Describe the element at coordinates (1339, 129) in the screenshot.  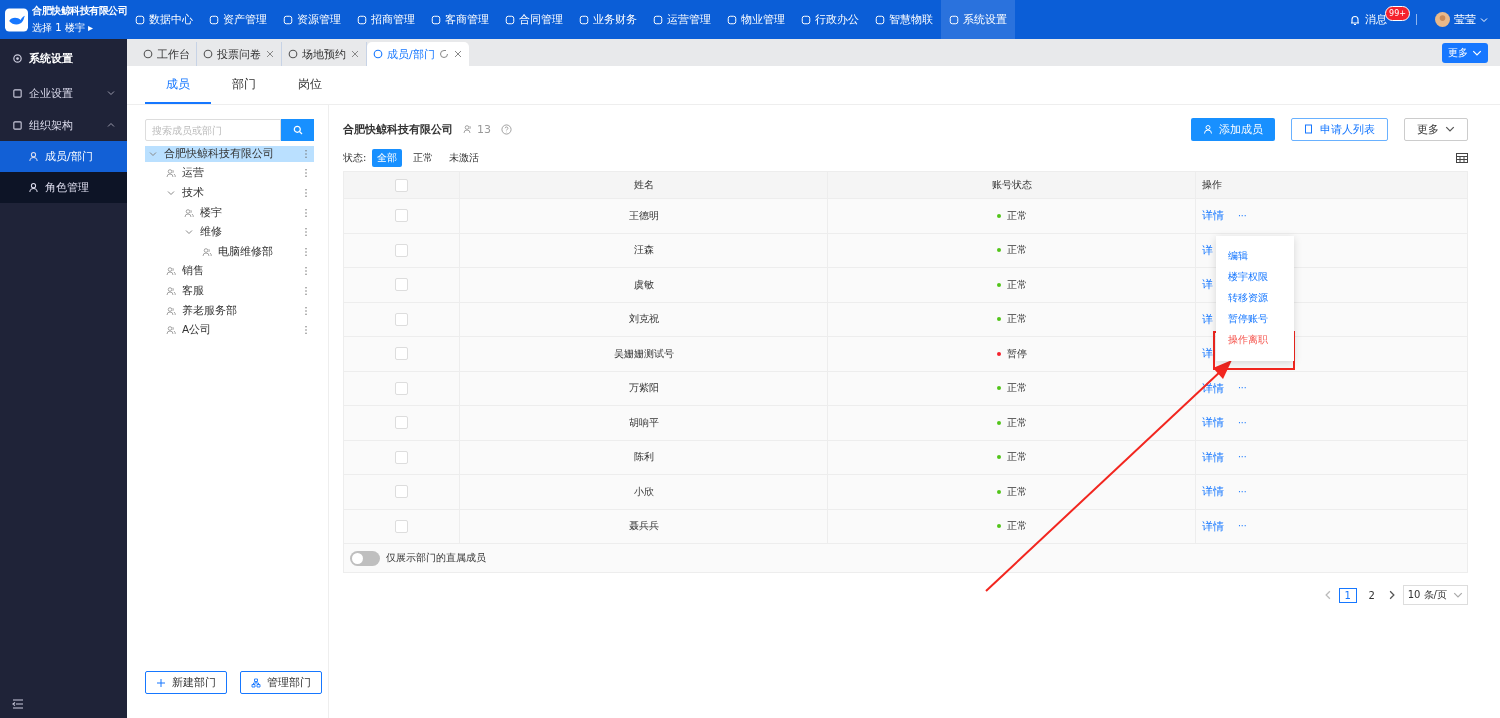
I see `applicant-list-button: 申请人列表` at that location.